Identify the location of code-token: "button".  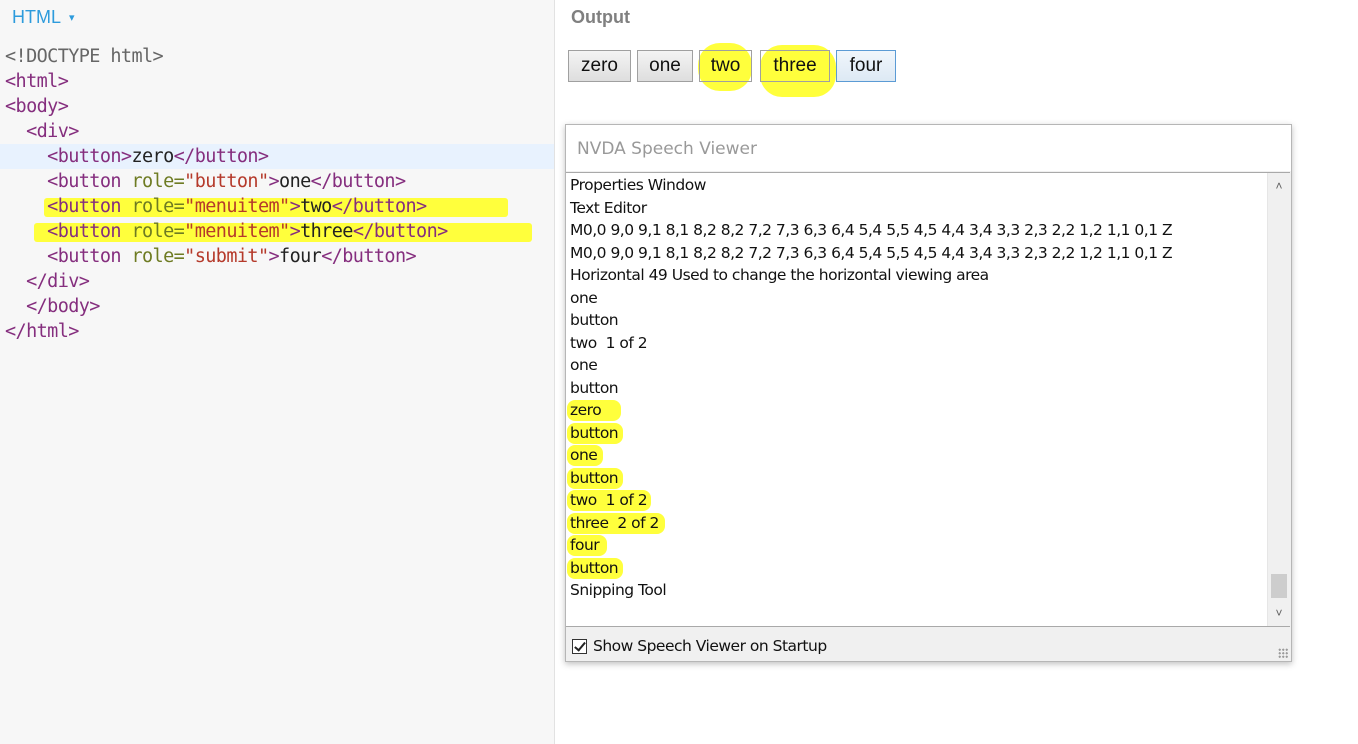
(226, 181).